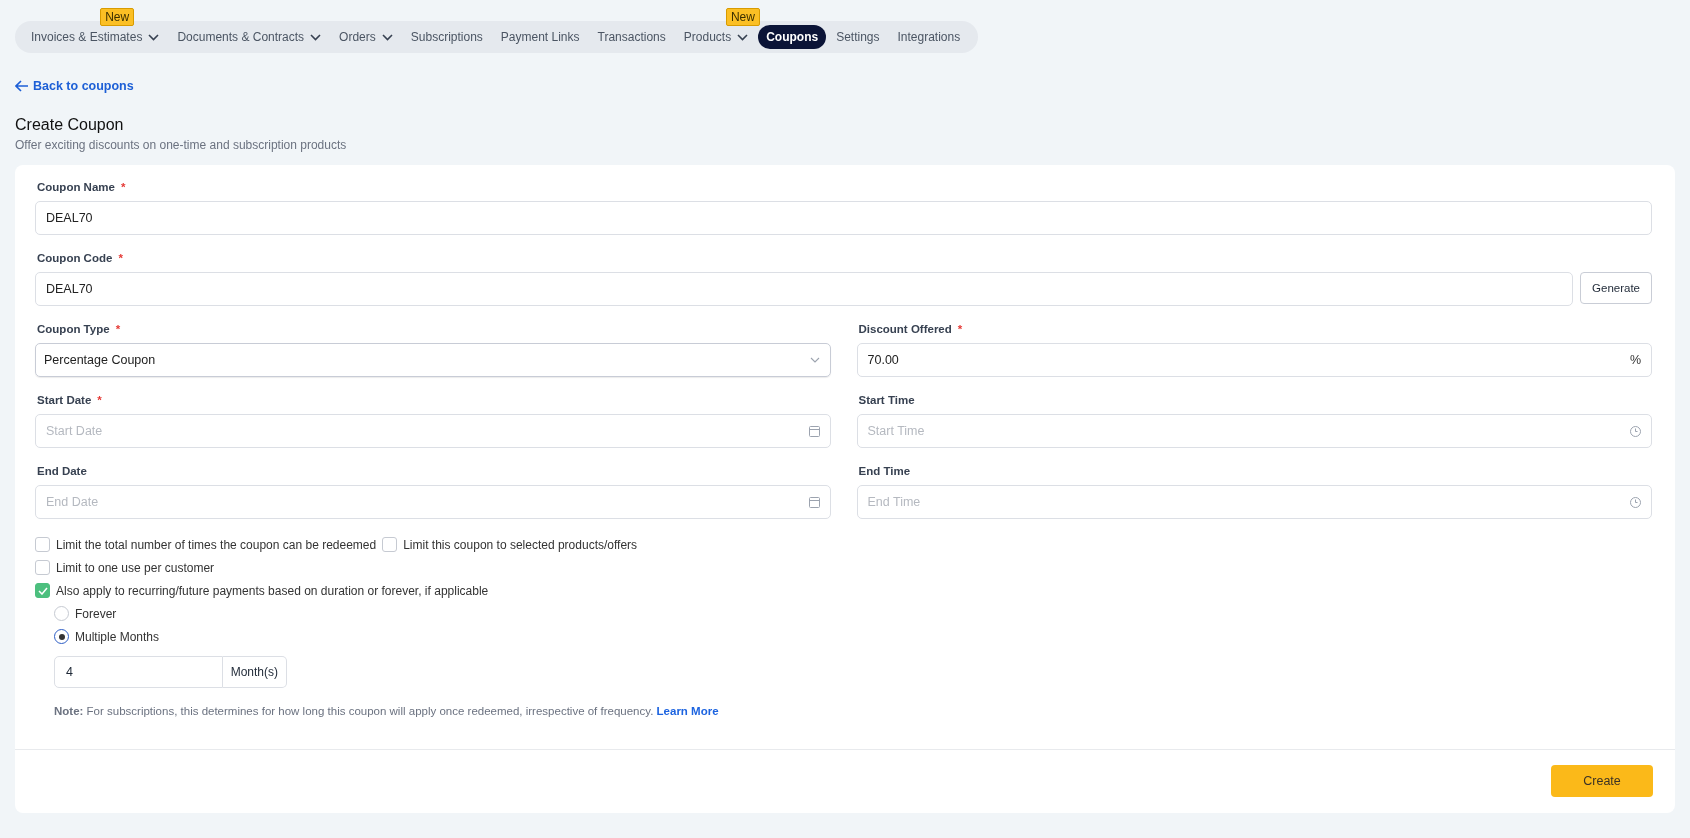 The height and width of the screenshot is (838, 1690). Describe the element at coordinates (858, 37) in the screenshot. I see `nav-tab: Settings` at that location.